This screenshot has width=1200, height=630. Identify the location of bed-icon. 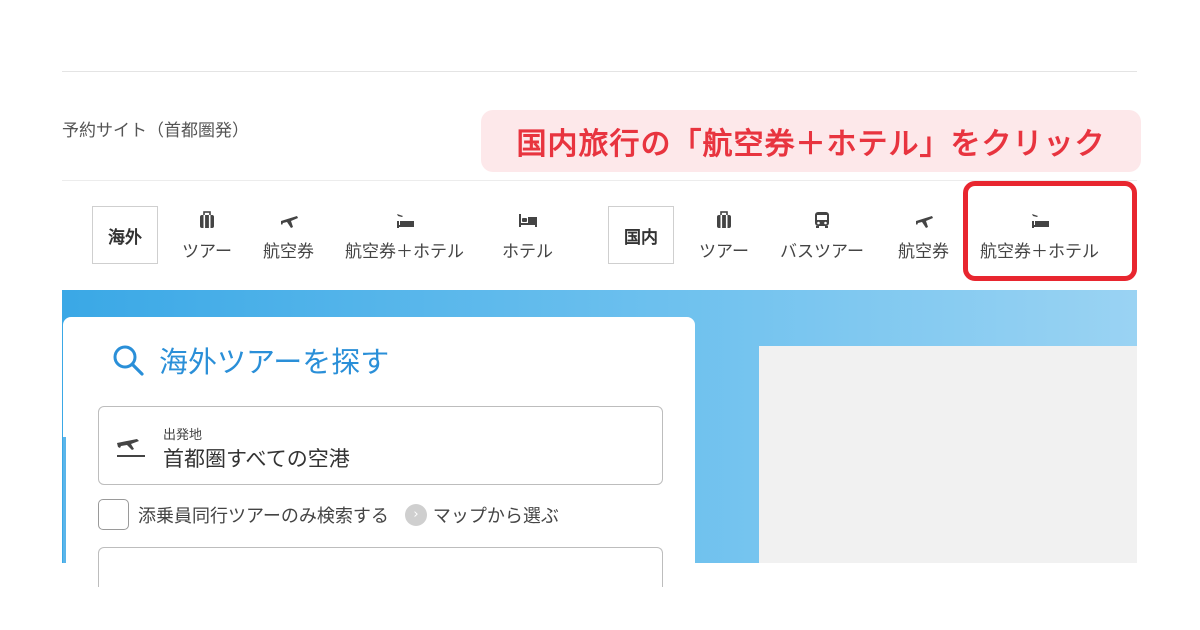
(528, 220).